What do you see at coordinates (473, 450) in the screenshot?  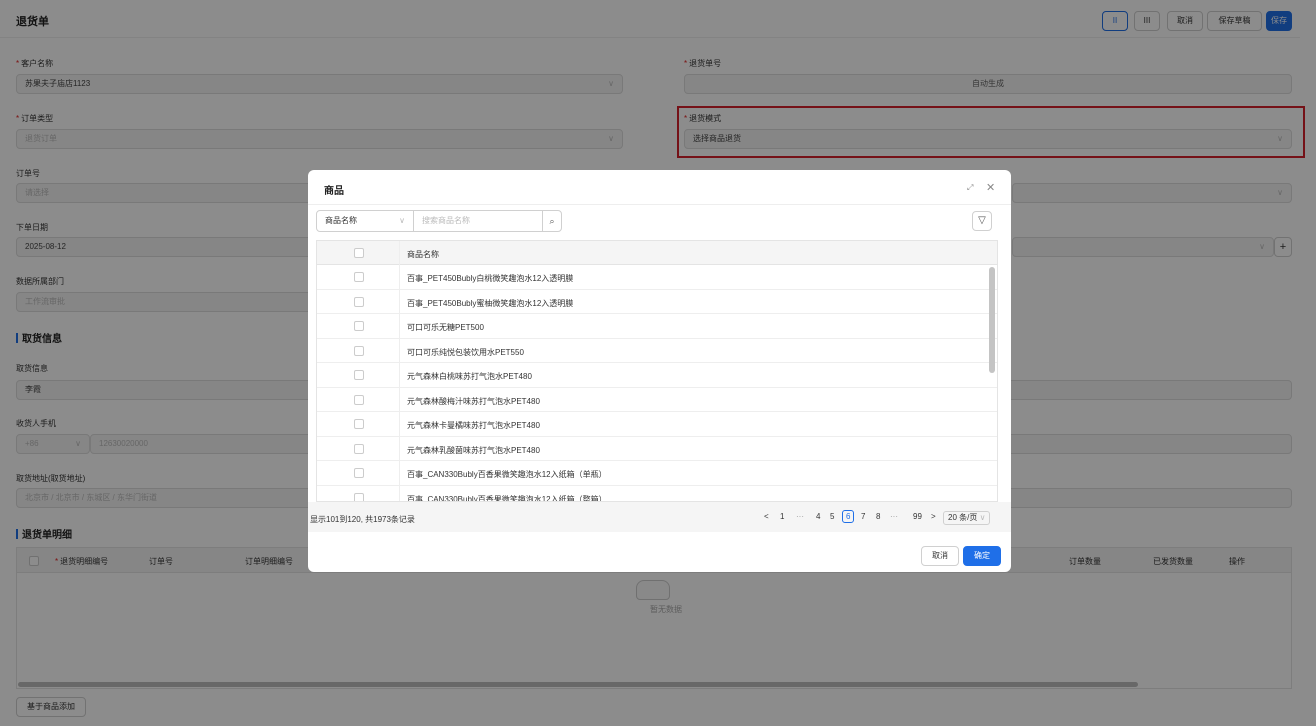 I see `product-name-cell: 元气森林乳酸菌味苏打气泡水PET480` at bounding box center [473, 450].